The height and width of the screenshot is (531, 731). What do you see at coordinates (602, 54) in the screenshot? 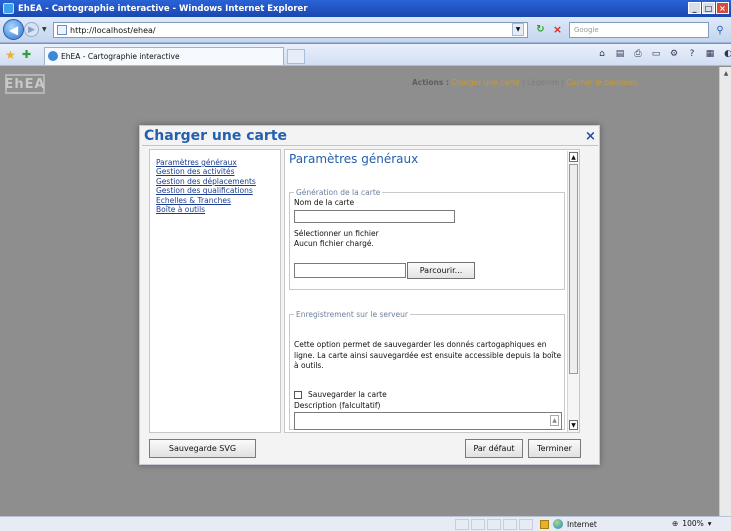
I see `home-icon: ⌂` at bounding box center [602, 54].